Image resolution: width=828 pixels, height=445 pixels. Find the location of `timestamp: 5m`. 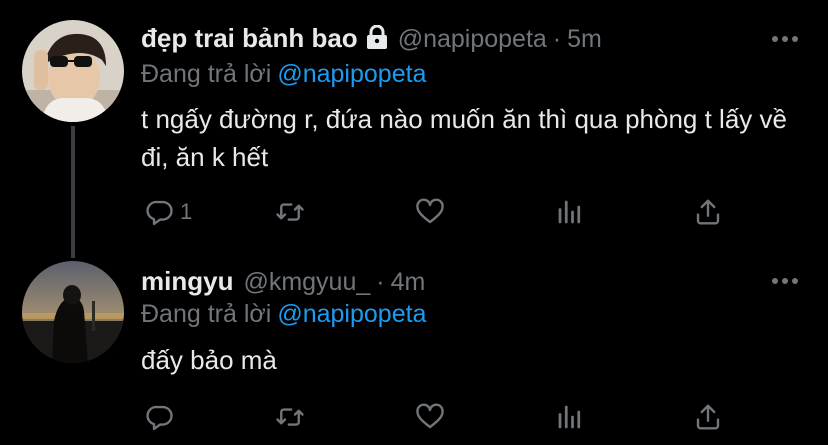

timestamp: 5m is located at coordinates (584, 39).